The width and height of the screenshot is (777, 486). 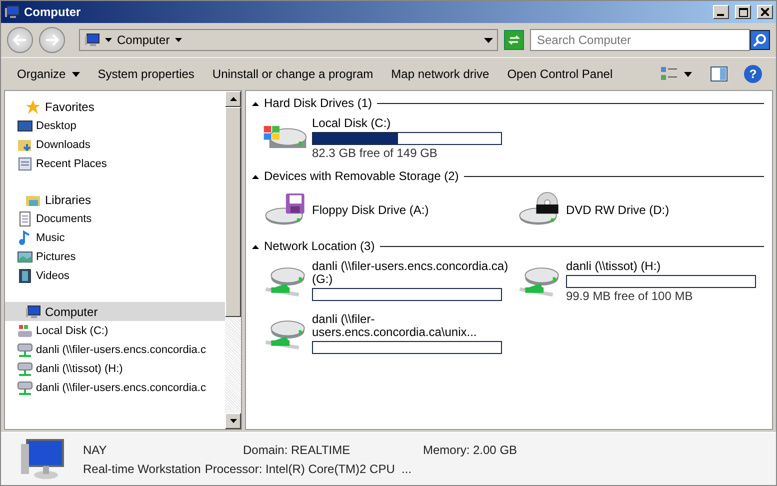 What do you see at coordinates (560, 74) in the screenshot?
I see `command-button: Open Control Panel` at bounding box center [560, 74].